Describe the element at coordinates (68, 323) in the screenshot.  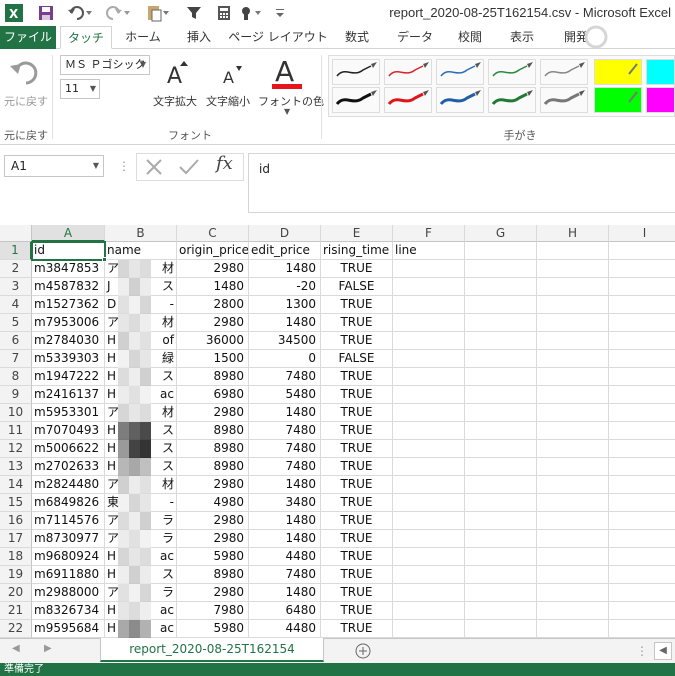
I see `cell-a: m7953006` at that location.